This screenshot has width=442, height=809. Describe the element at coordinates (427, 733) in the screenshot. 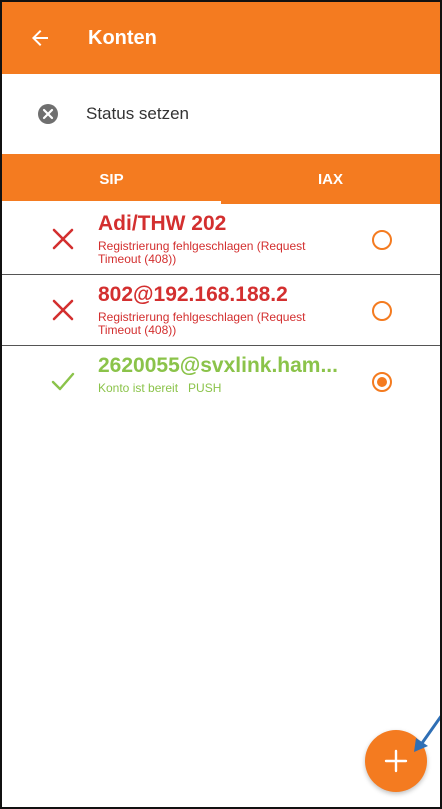

I see `annotation-arrow-icon` at that location.